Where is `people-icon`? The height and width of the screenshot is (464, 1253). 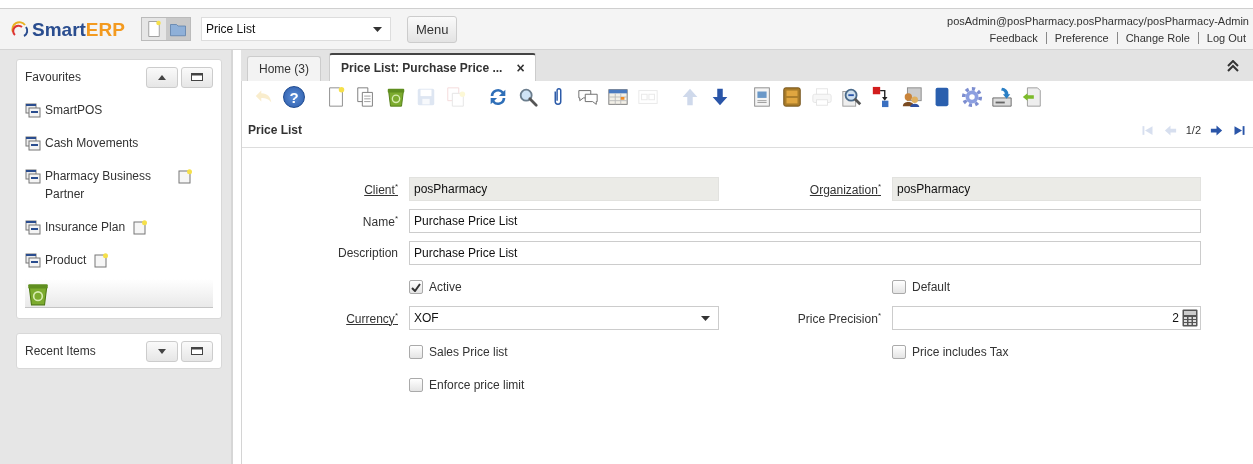
people-icon is located at coordinates (912, 97).